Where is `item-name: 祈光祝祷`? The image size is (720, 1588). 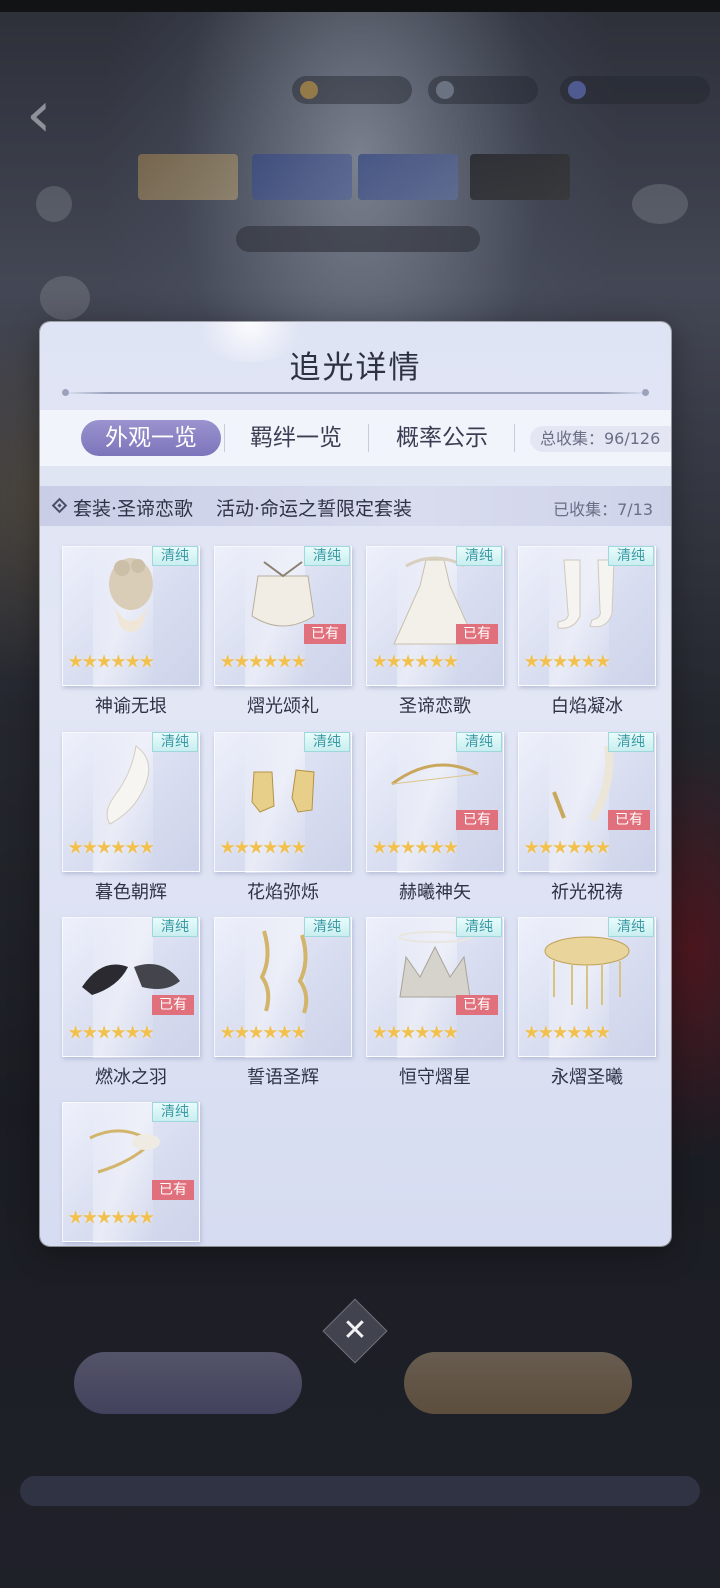 item-name: 祈光祝祷 is located at coordinates (587, 892).